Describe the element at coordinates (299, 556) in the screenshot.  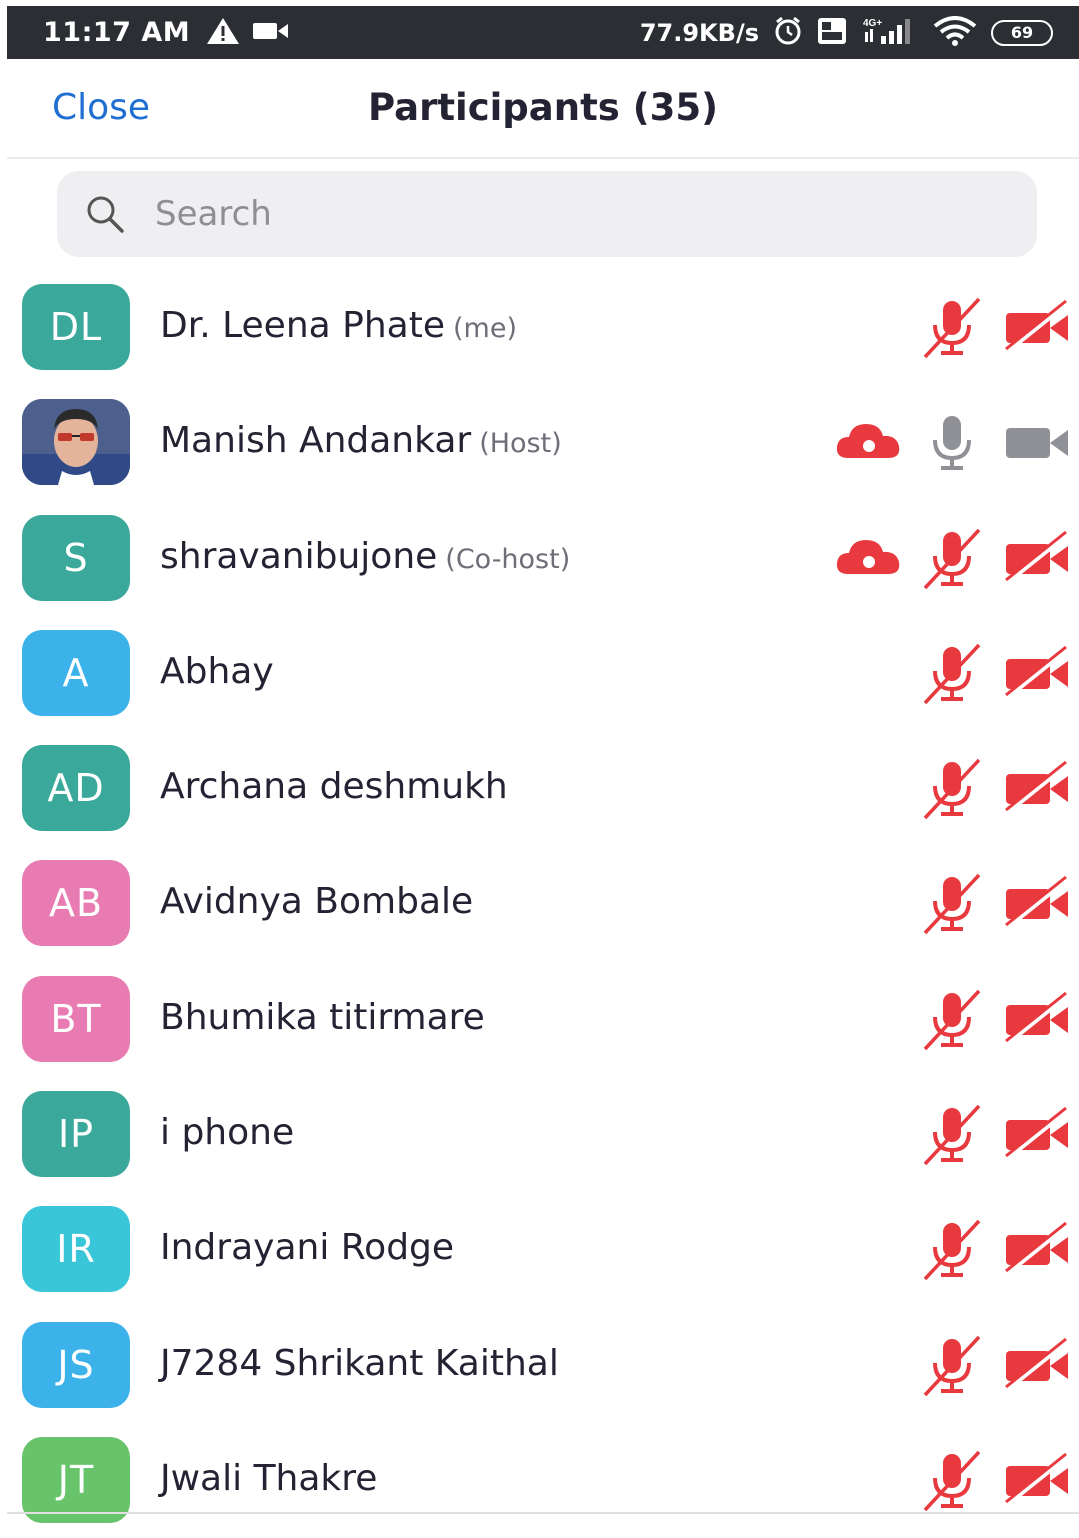
I see `participant-name: shravanibujone` at that location.